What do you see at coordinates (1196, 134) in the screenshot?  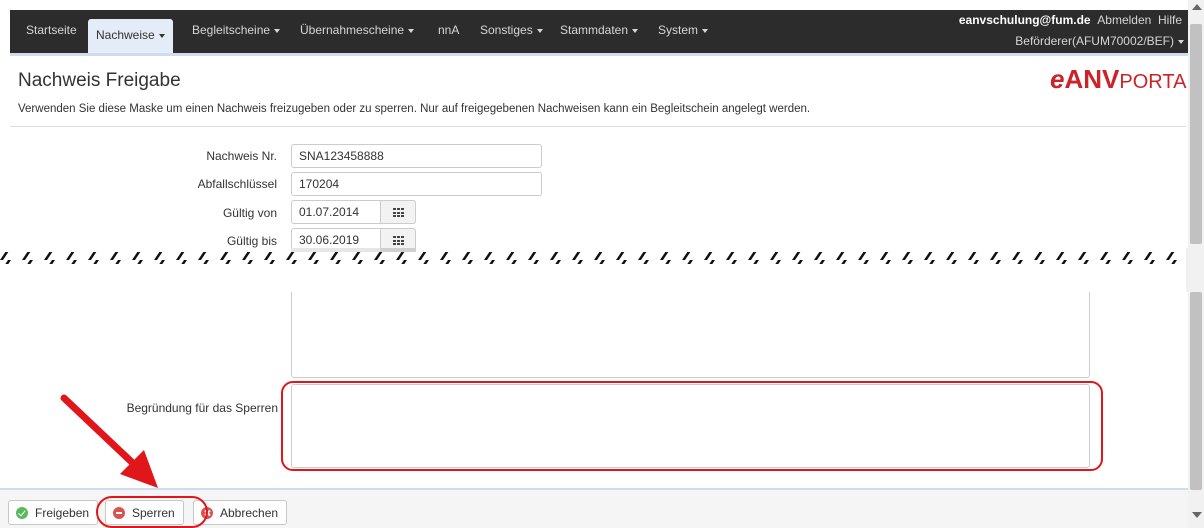 I see `scrollbar-thumb-upper` at bounding box center [1196, 134].